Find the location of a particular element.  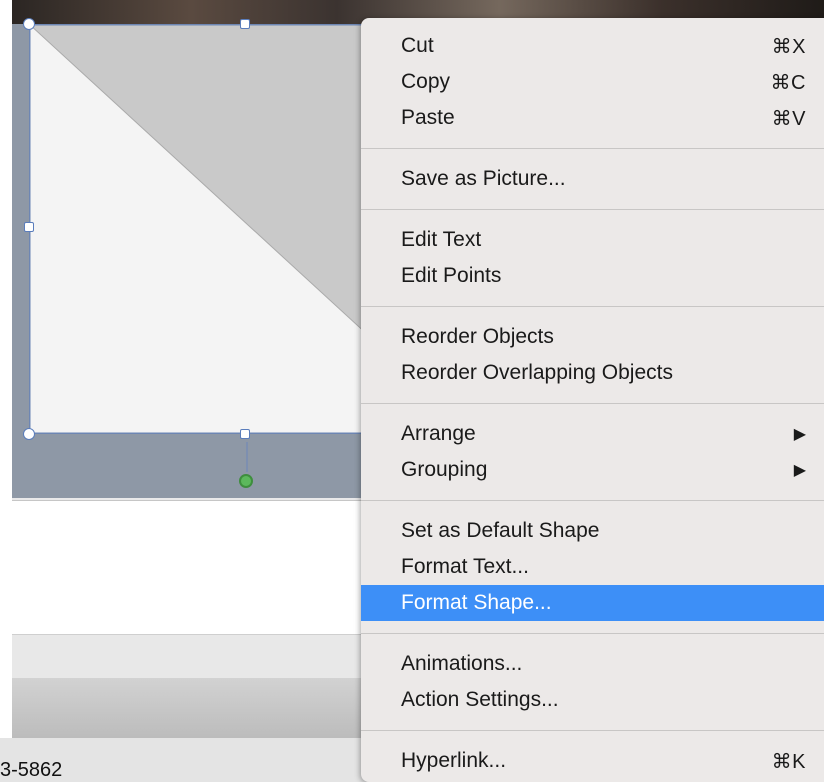

menu-item-reorder-objects: Reorder Objects is located at coordinates (592, 337).